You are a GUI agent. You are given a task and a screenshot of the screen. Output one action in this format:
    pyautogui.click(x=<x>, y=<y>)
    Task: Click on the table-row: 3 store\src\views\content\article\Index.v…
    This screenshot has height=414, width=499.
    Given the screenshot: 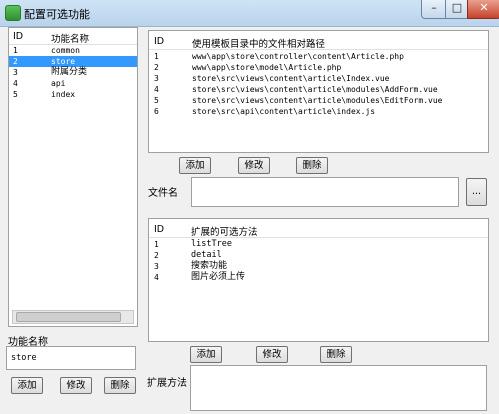 What is the action you would take?
    pyautogui.click(x=318, y=78)
    